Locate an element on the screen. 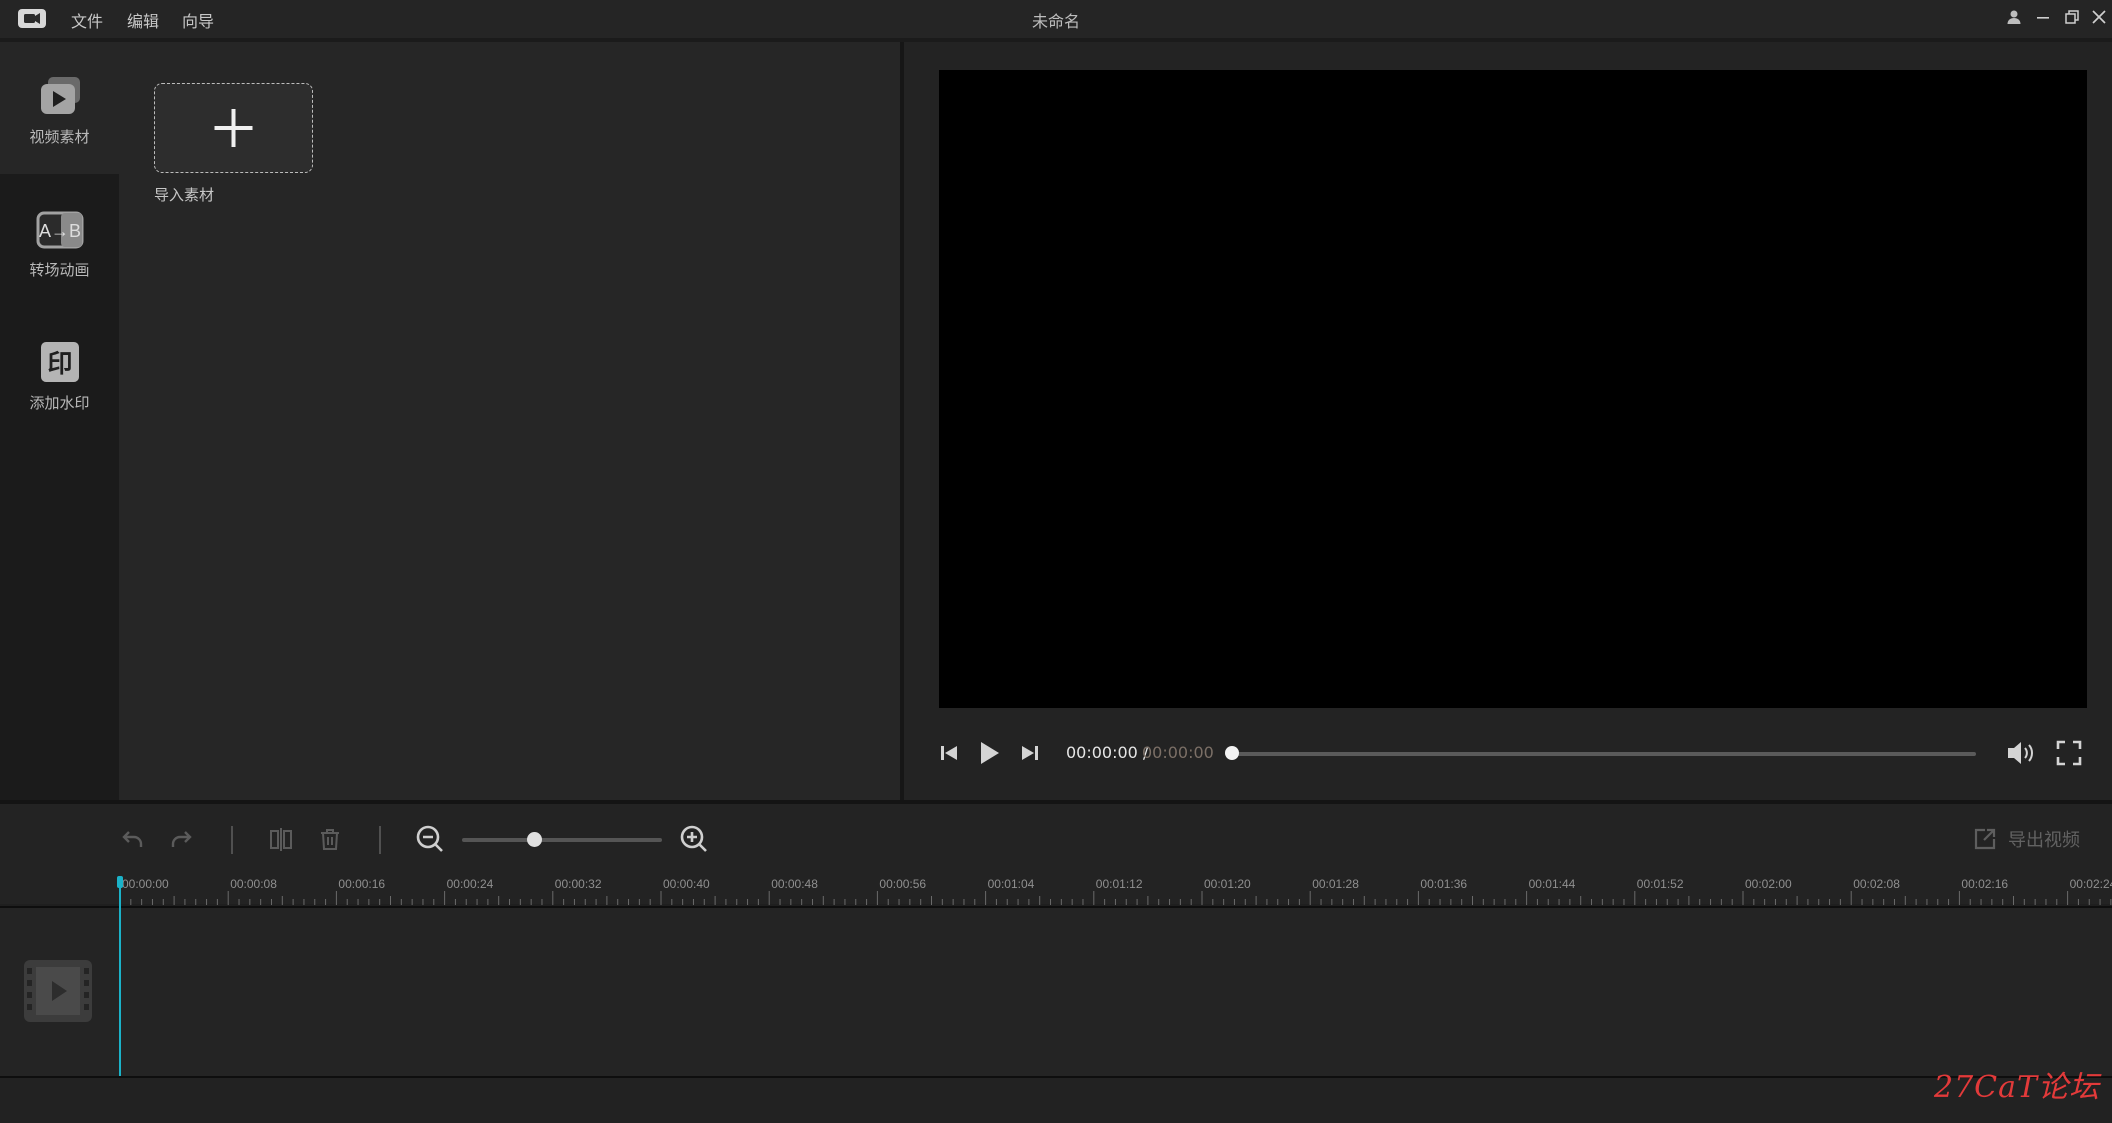 This screenshot has width=2112, height=1123. ruler-tick-label: 00:01:12 is located at coordinates (1119, 884).